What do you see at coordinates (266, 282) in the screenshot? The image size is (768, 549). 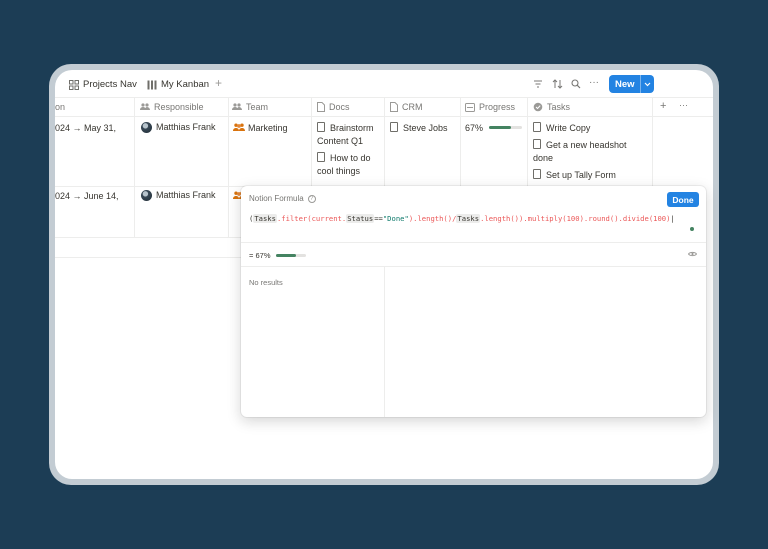 I see `no-results-text: No results` at bounding box center [266, 282].